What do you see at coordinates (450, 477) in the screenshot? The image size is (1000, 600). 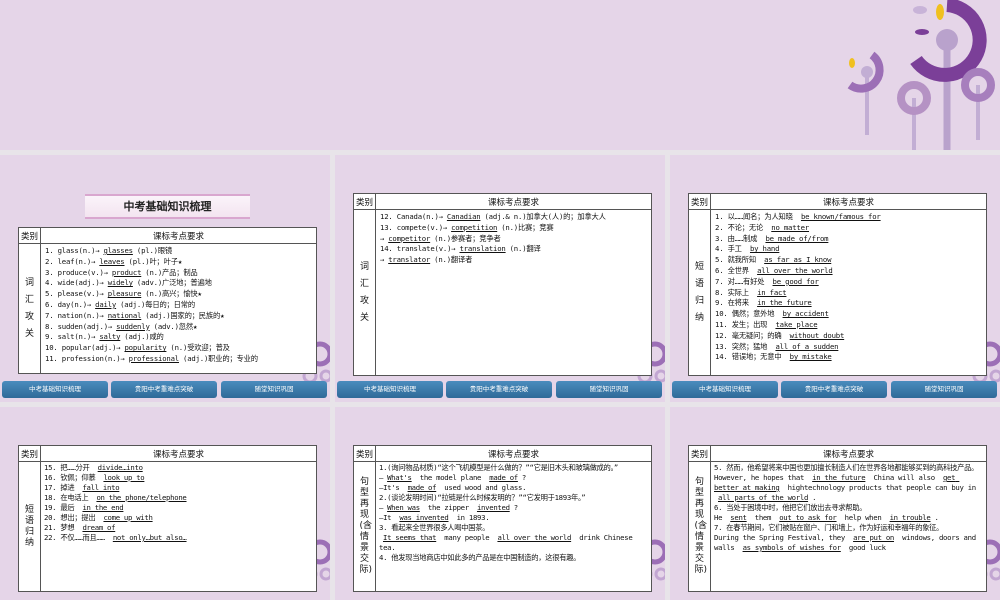 I see `line-text: the model plane` at bounding box center [450, 477].